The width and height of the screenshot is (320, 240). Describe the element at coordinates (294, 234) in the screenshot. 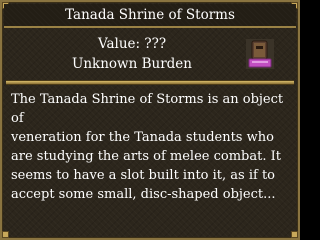

I see `frame-corner-bottom-right` at that location.